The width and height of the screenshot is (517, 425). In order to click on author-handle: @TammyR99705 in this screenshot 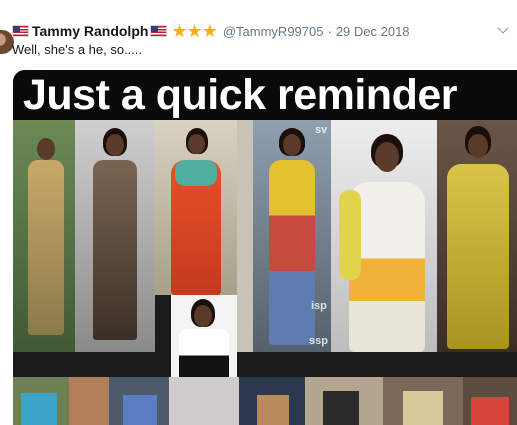, I will do `click(273, 31)`.